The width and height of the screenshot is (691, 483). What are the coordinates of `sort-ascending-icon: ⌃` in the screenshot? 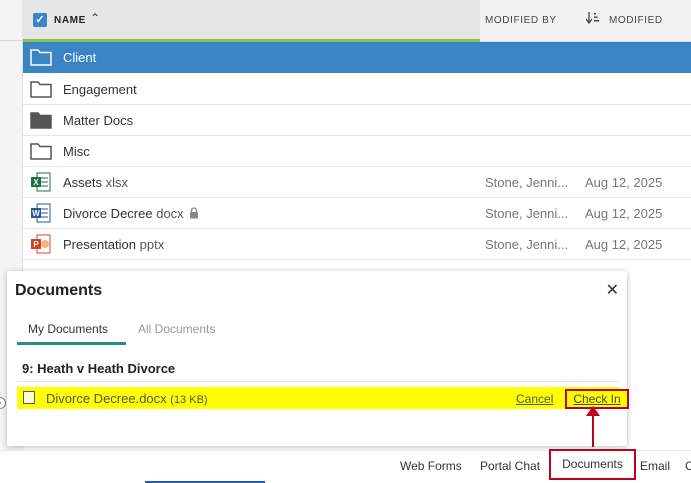 It's located at (95, 18).